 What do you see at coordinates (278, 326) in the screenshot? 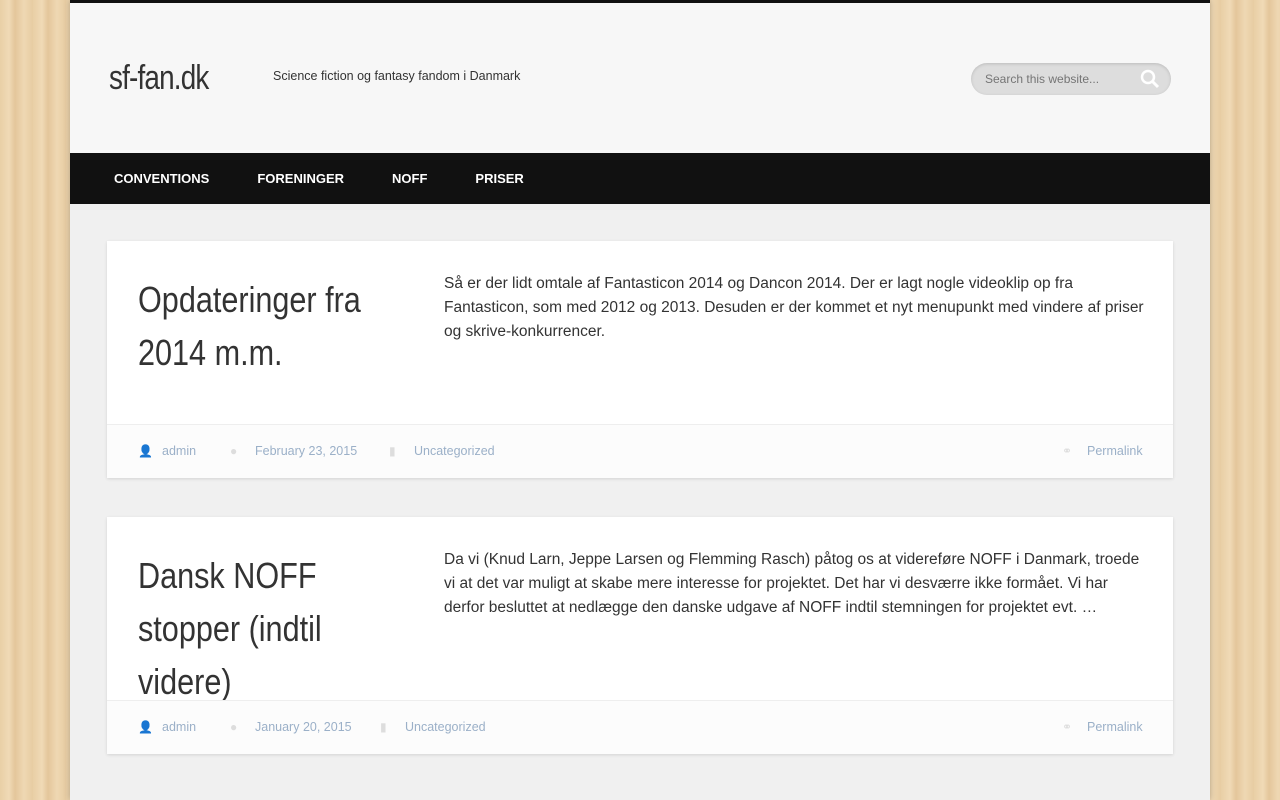
I see `post-title: Opdateringer fra 2014 m.m.` at bounding box center [278, 326].